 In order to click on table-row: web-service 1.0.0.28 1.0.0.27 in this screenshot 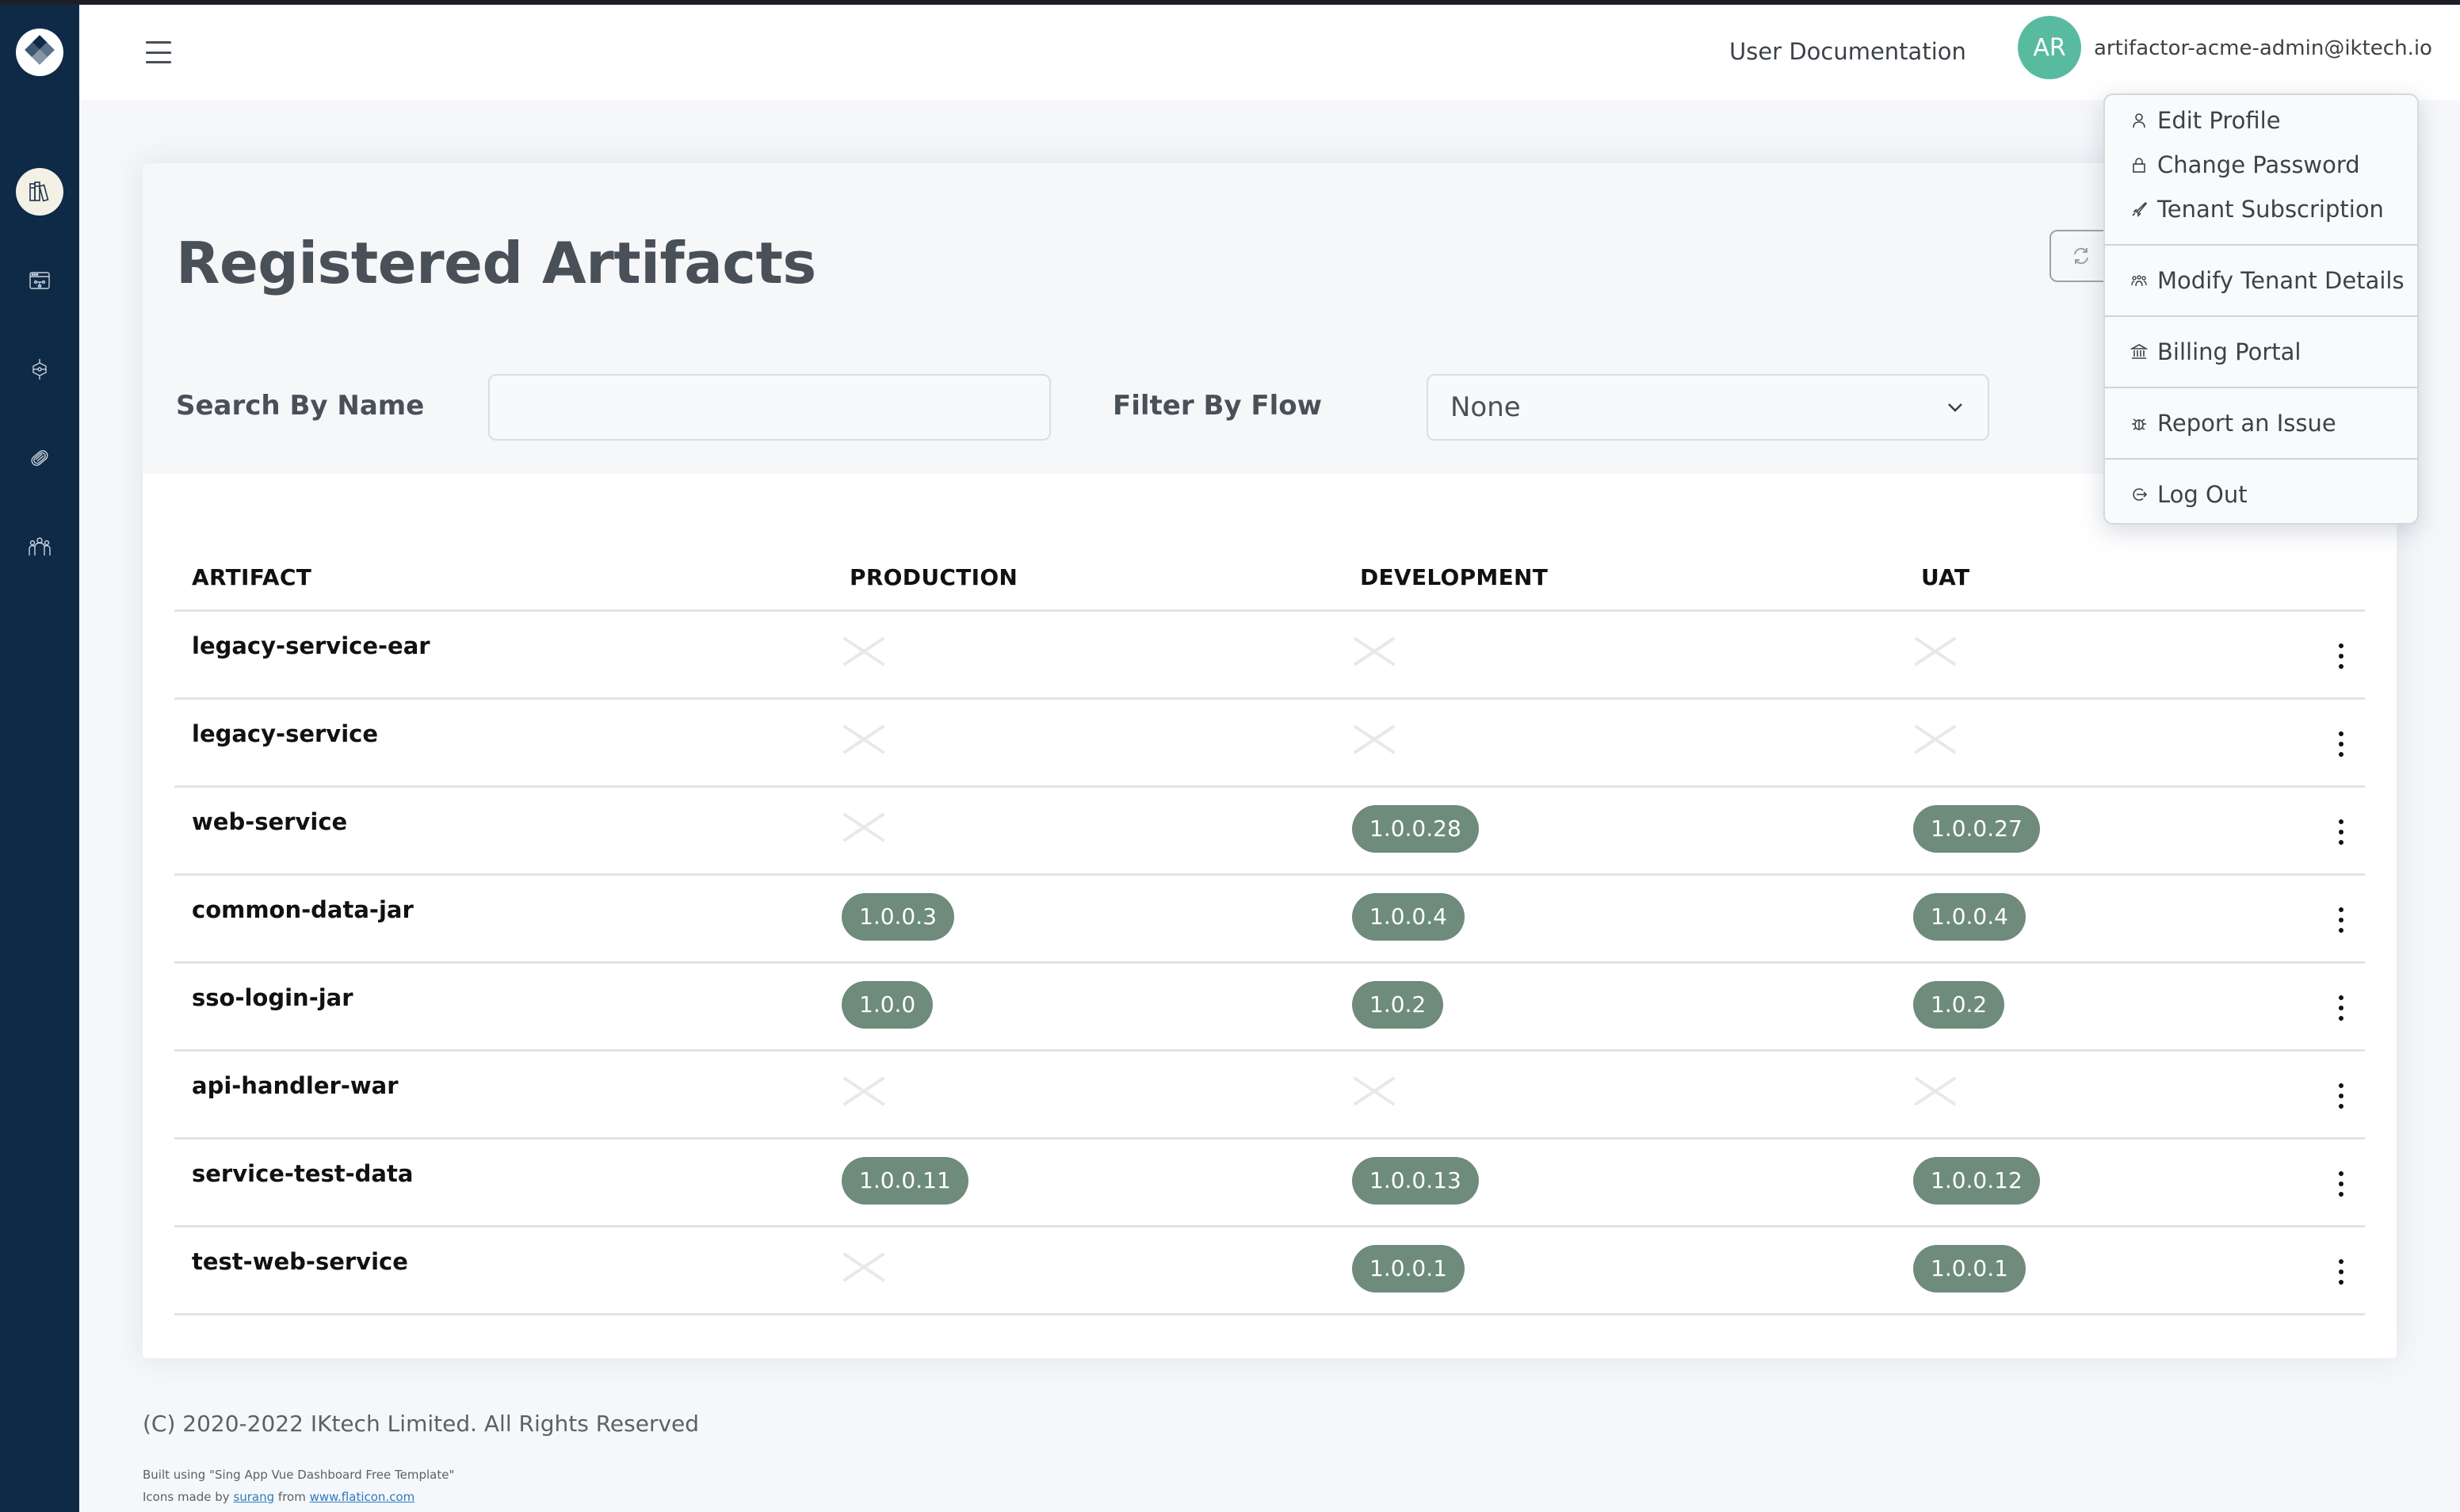, I will do `click(1269, 832)`.